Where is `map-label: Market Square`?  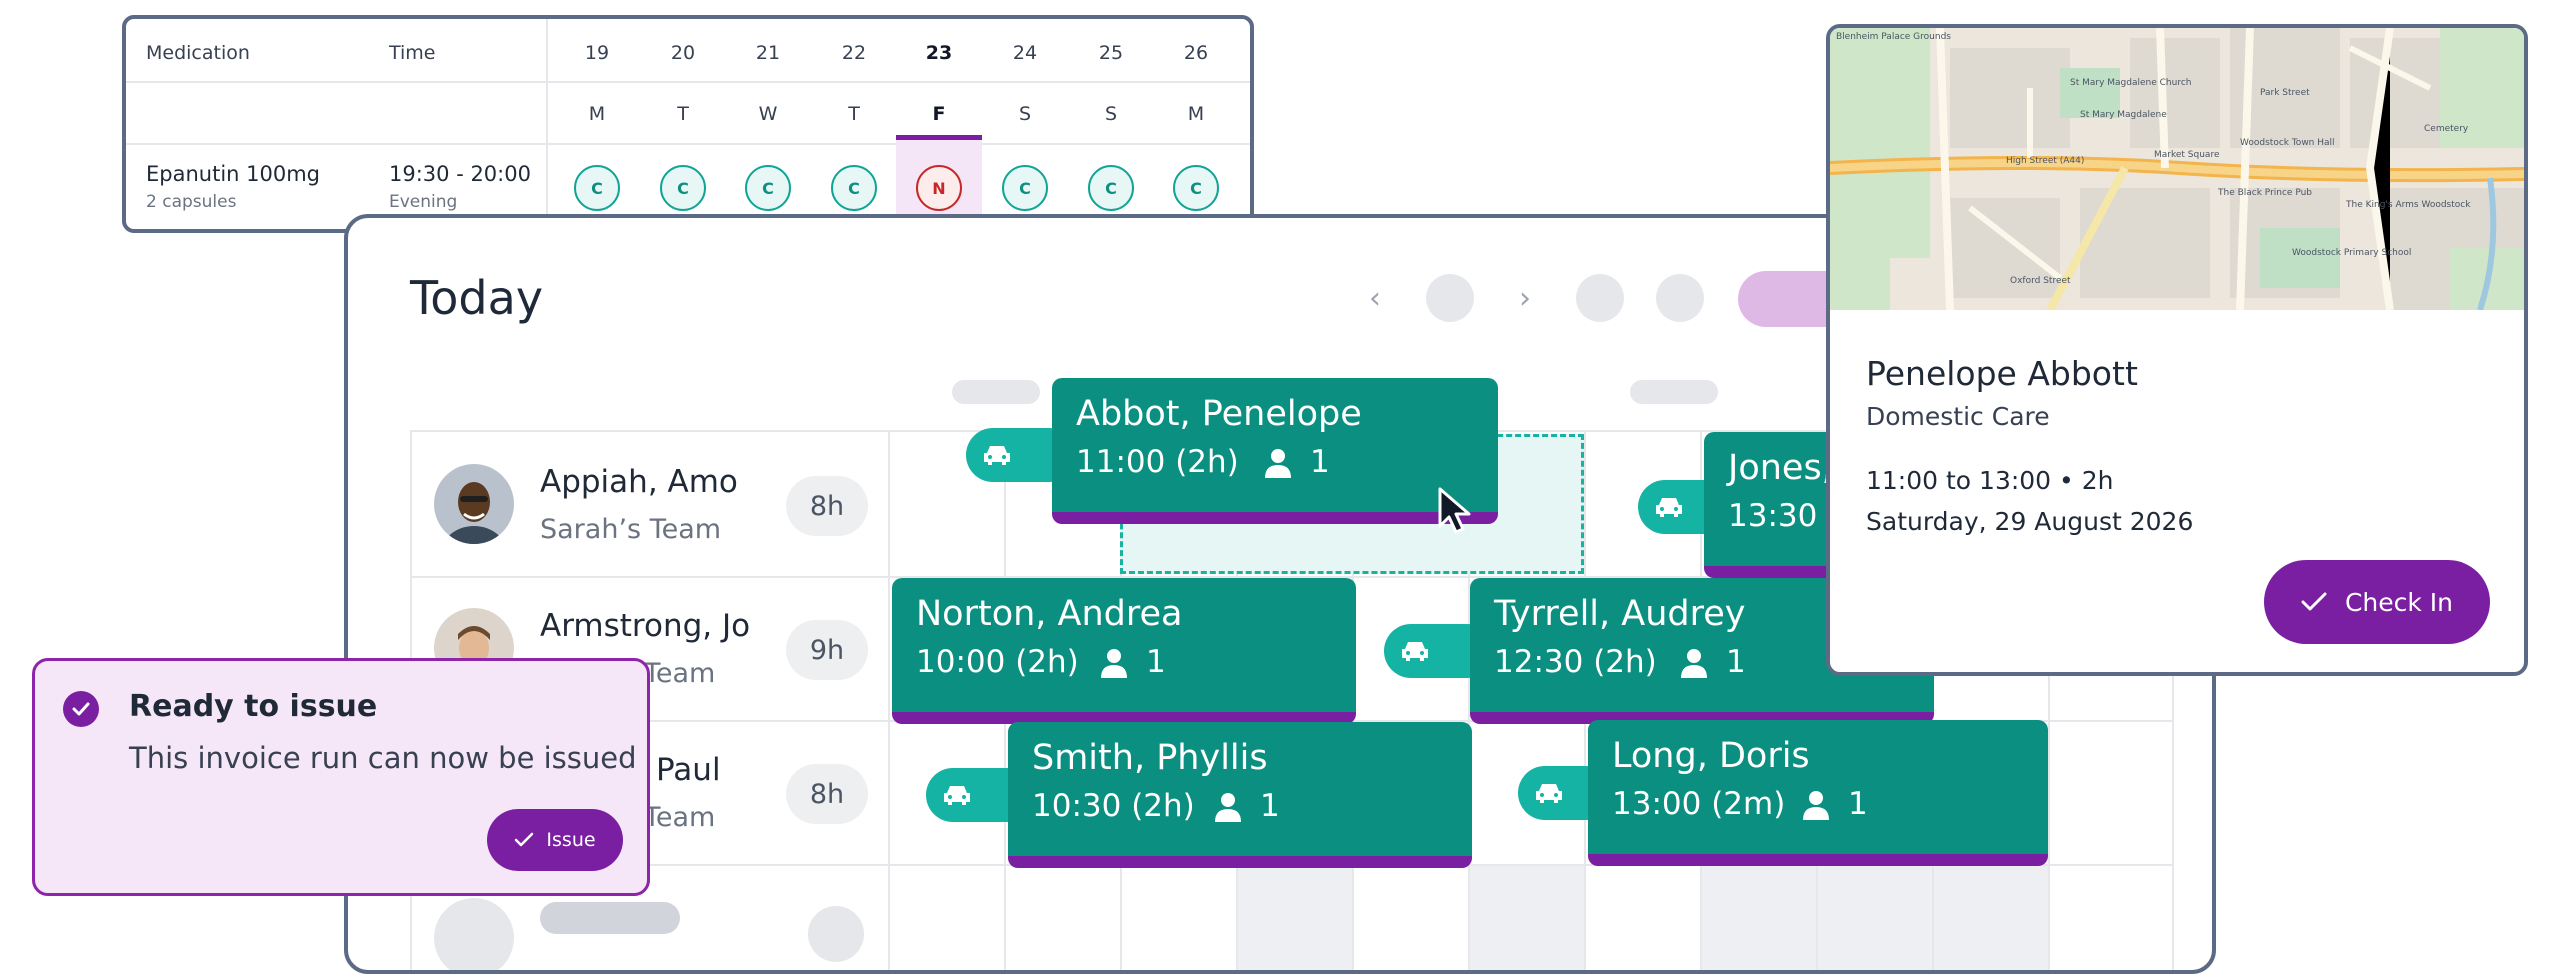 map-label: Market Square is located at coordinates (2187, 155).